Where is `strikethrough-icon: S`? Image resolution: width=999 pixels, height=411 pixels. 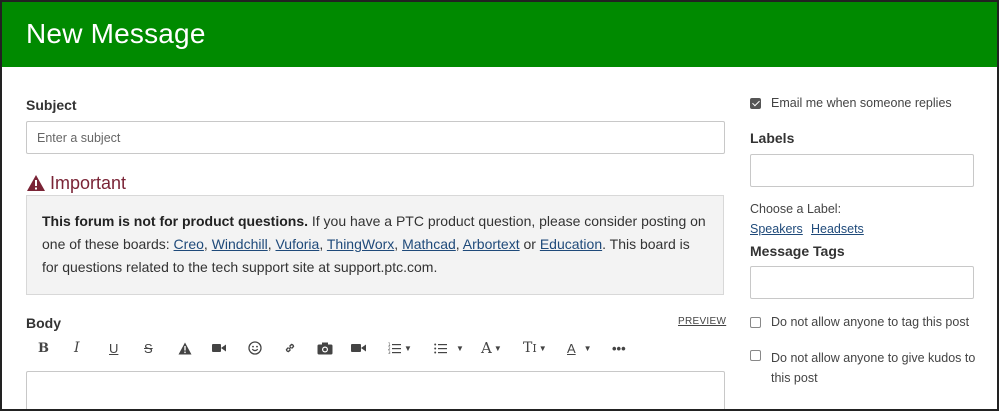
strikethrough-icon: S is located at coordinates (148, 348).